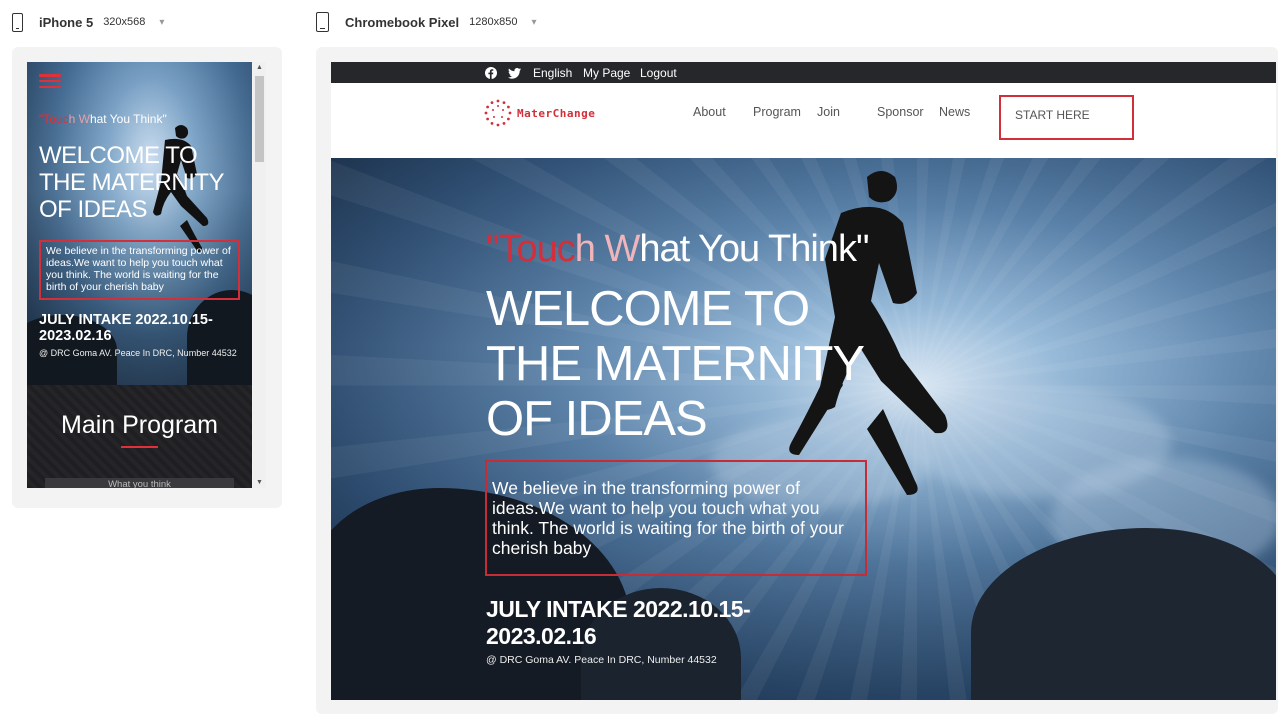  Describe the element at coordinates (139, 483) in the screenshot. I see `program-card: What you think` at that location.